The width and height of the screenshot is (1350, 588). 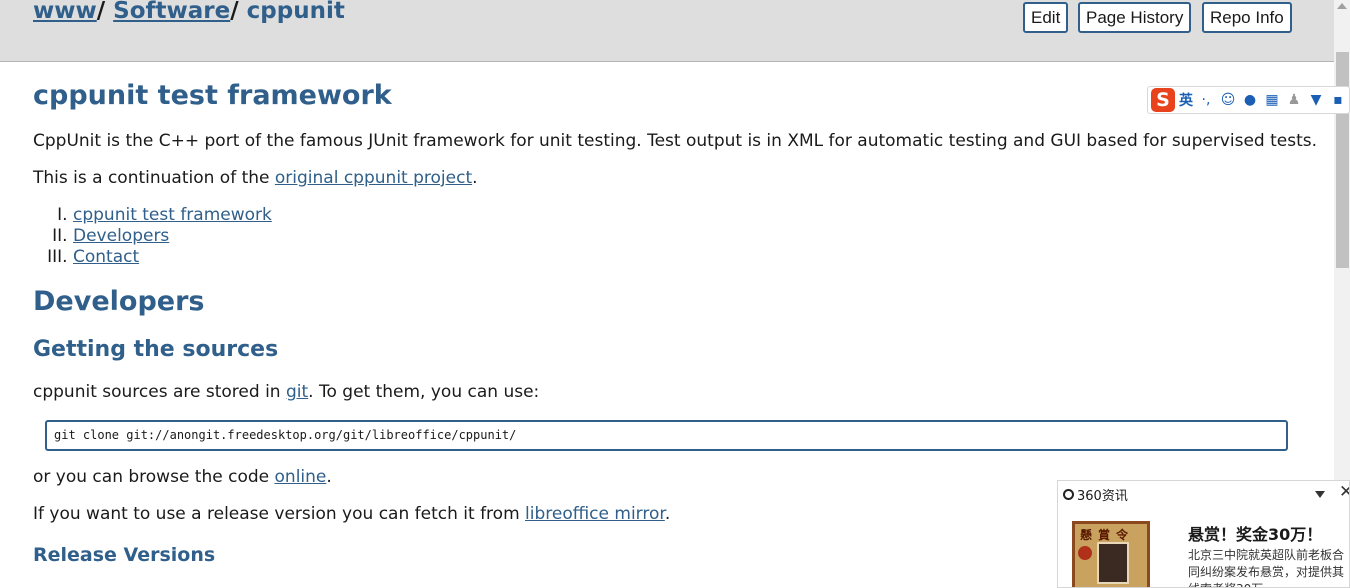 I want to click on news-popup-header: 360资讯, so click(x=1095, y=494).